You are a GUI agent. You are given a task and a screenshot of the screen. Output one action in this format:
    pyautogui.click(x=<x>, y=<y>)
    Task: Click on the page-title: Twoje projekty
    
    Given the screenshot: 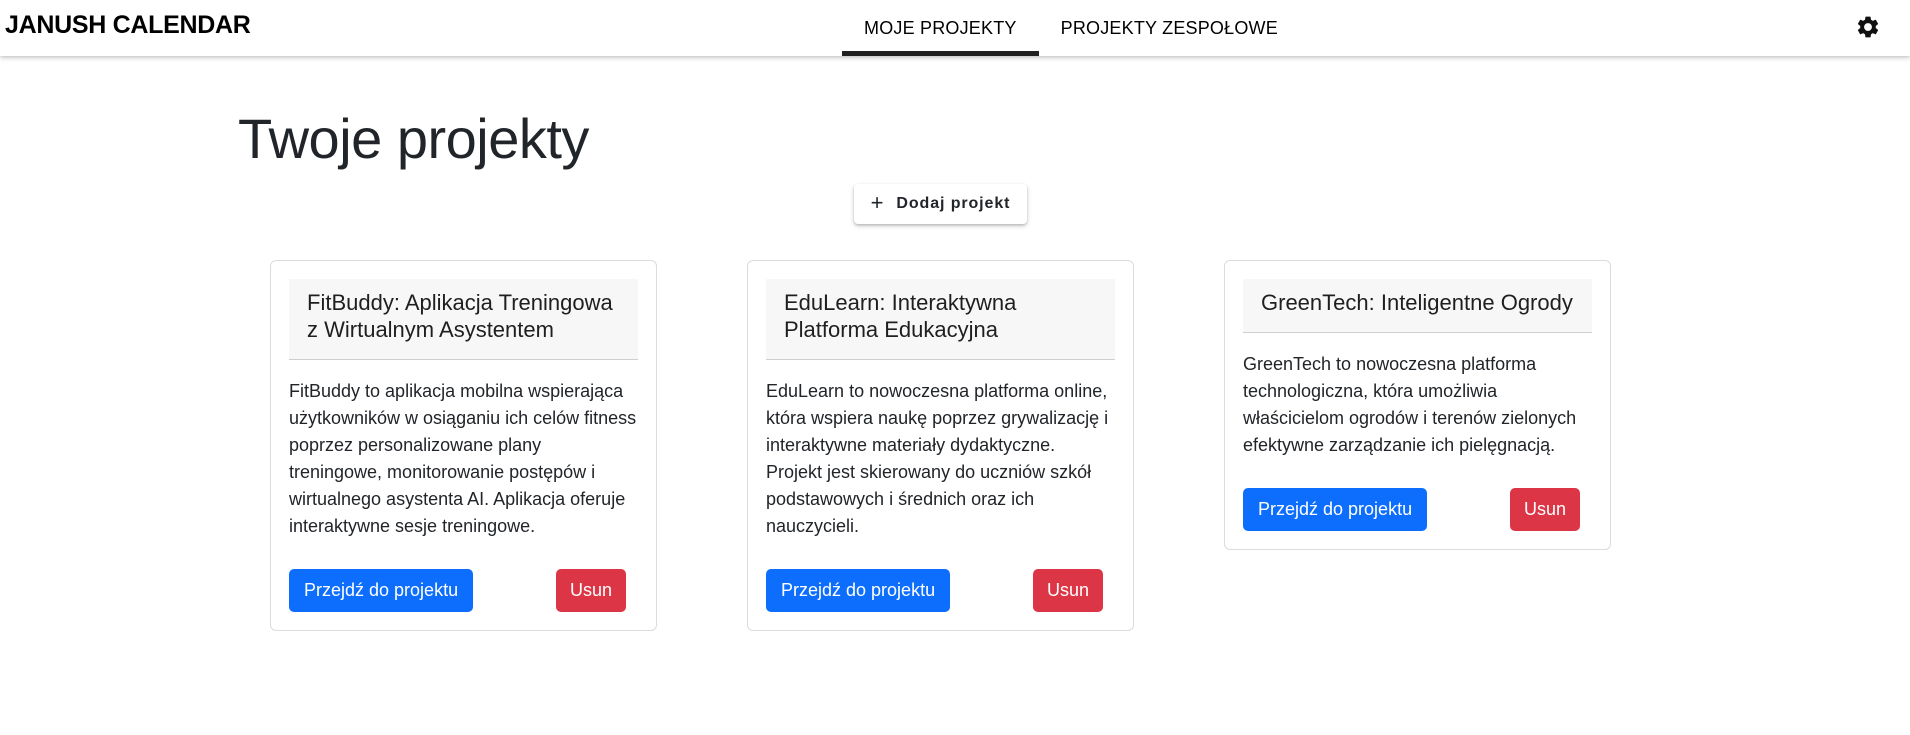 What is the action you would take?
    pyautogui.click(x=413, y=138)
    